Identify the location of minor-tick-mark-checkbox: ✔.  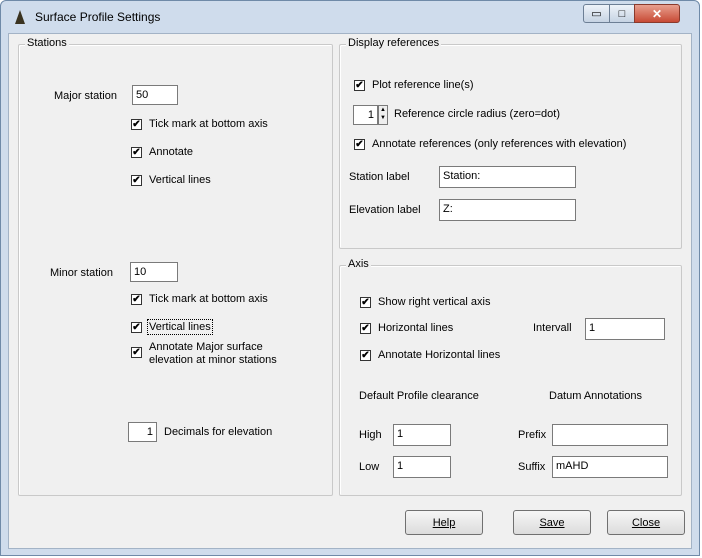
(136, 299).